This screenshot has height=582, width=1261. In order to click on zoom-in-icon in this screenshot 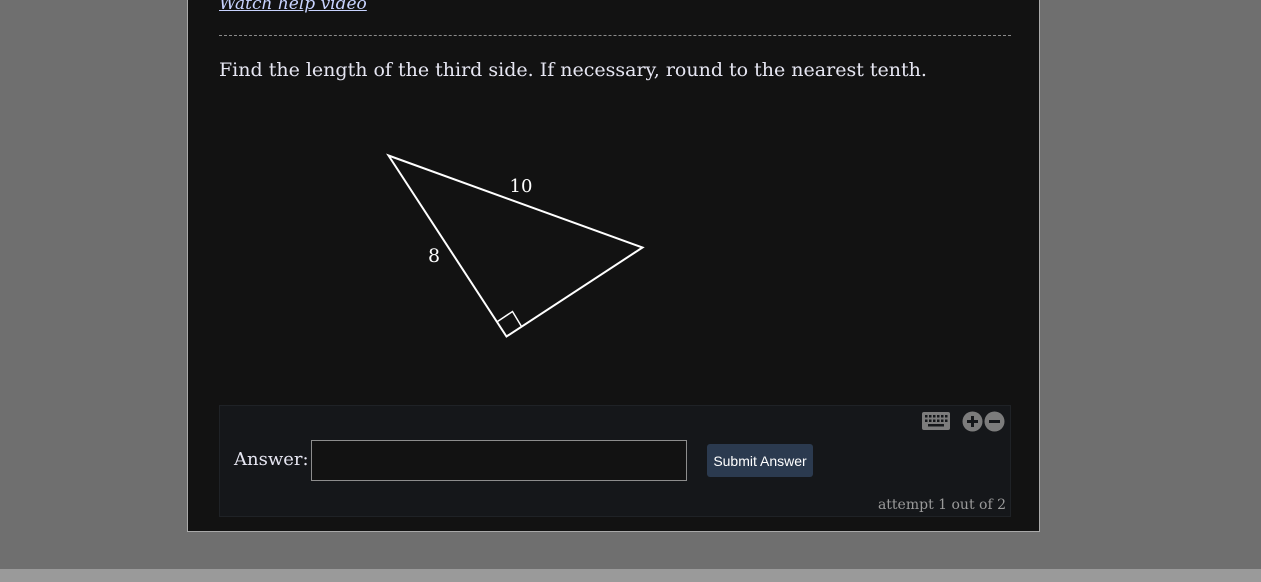, I will do `click(972, 421)`.